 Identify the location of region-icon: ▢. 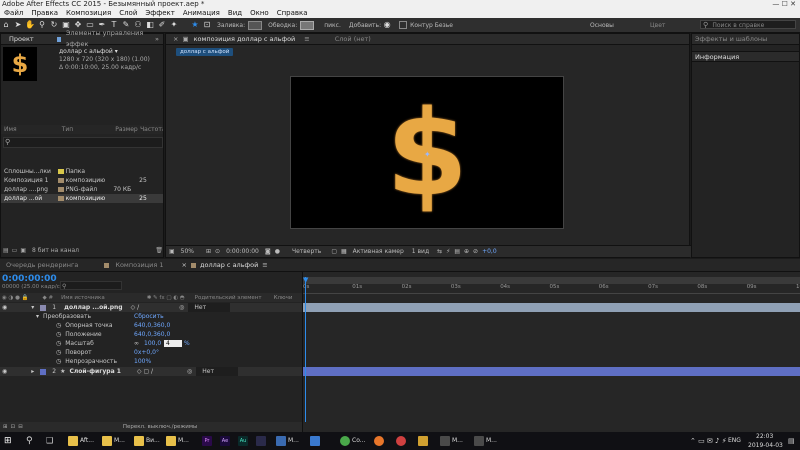
(334, 251).